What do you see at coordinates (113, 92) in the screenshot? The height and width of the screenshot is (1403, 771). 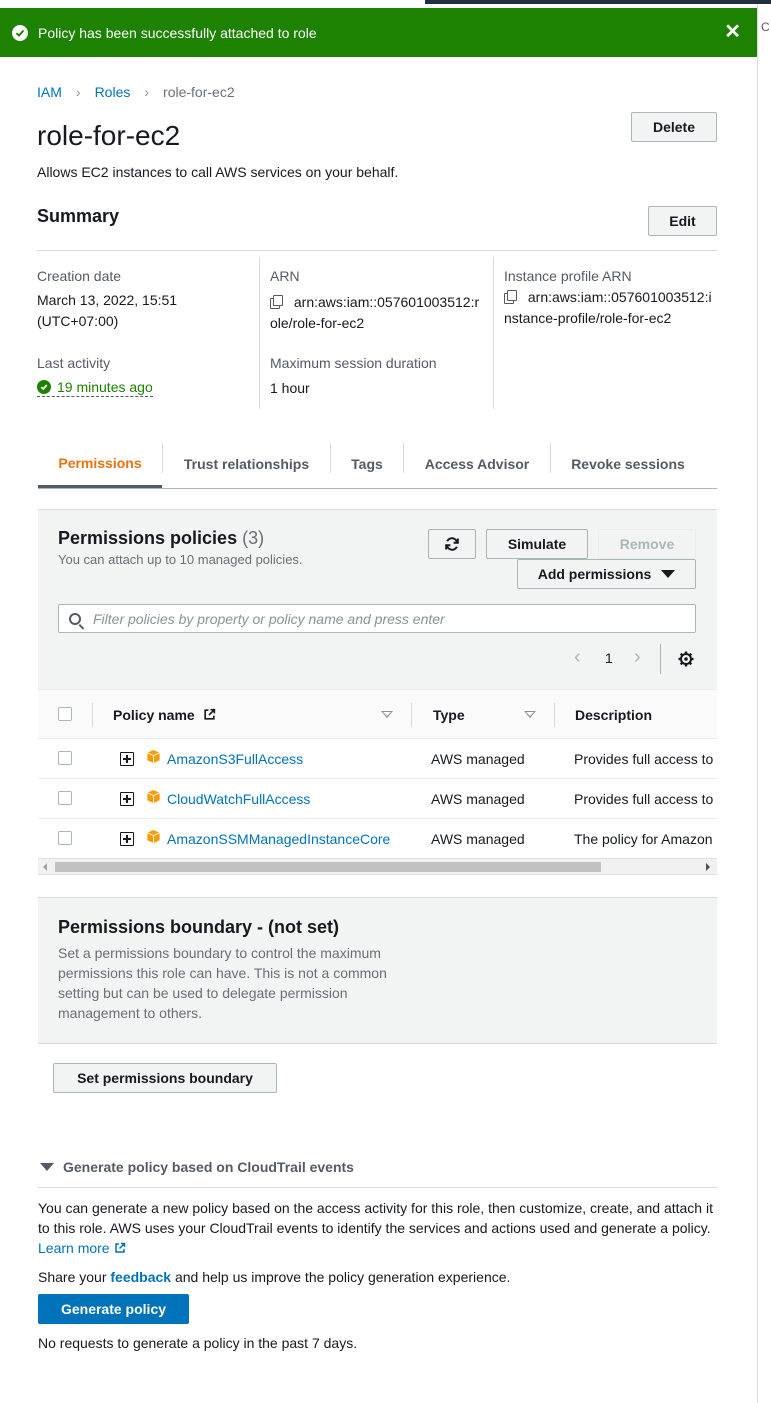 I see `breadcrumb-roles: Roles` at bounding box center [113, 92].